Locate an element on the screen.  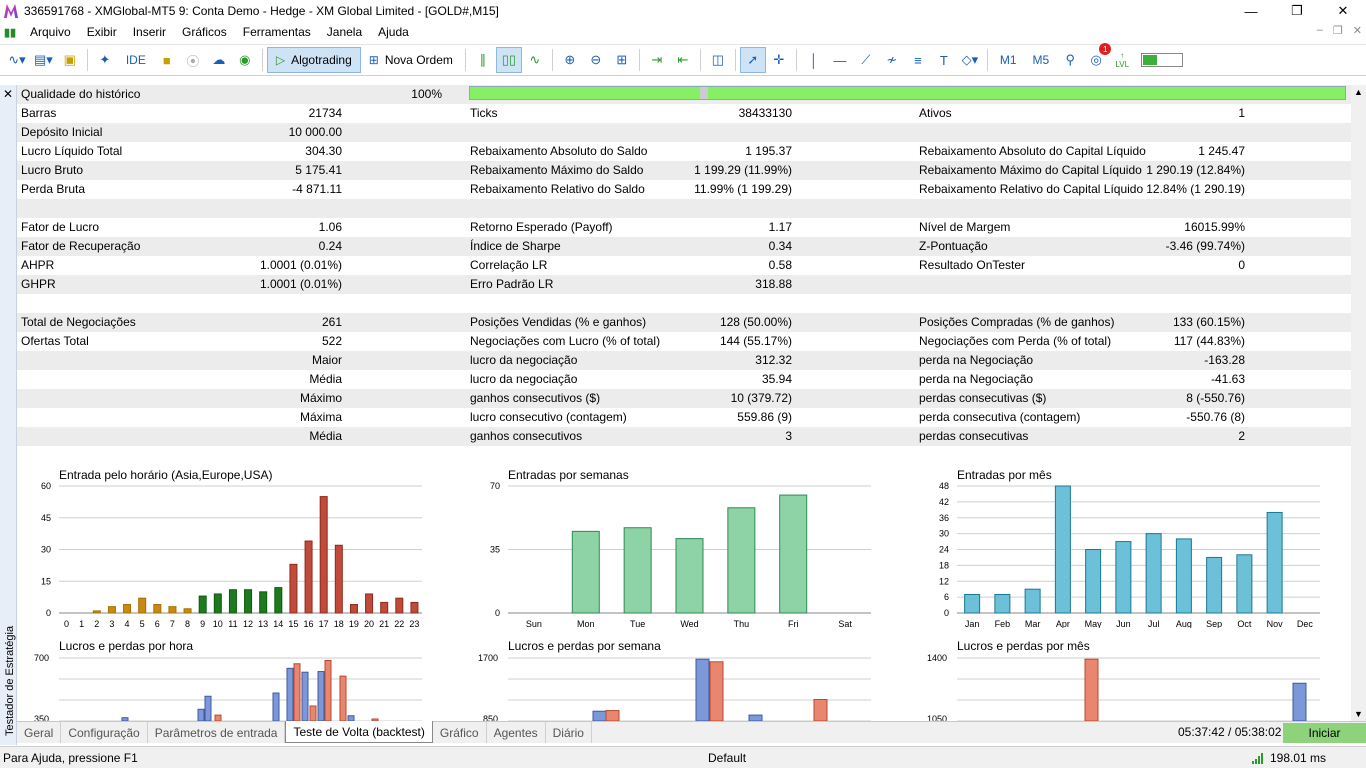
close-panel-icon: ✕ is located at coordinates (8, 94).